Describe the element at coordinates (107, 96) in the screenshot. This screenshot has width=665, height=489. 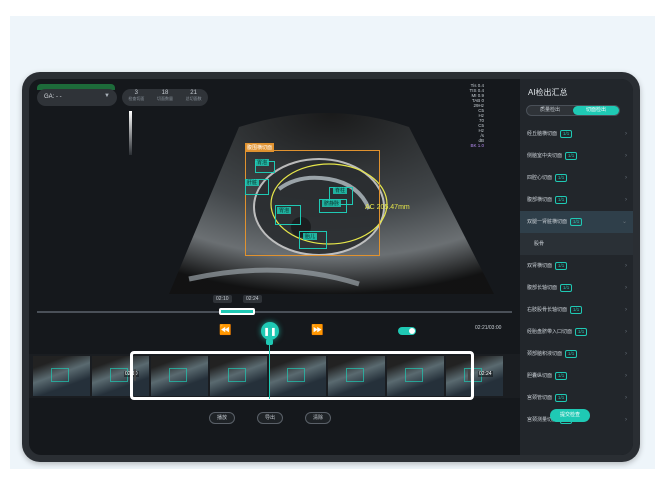
I see `chevron-down-icon: ▼` at that location.